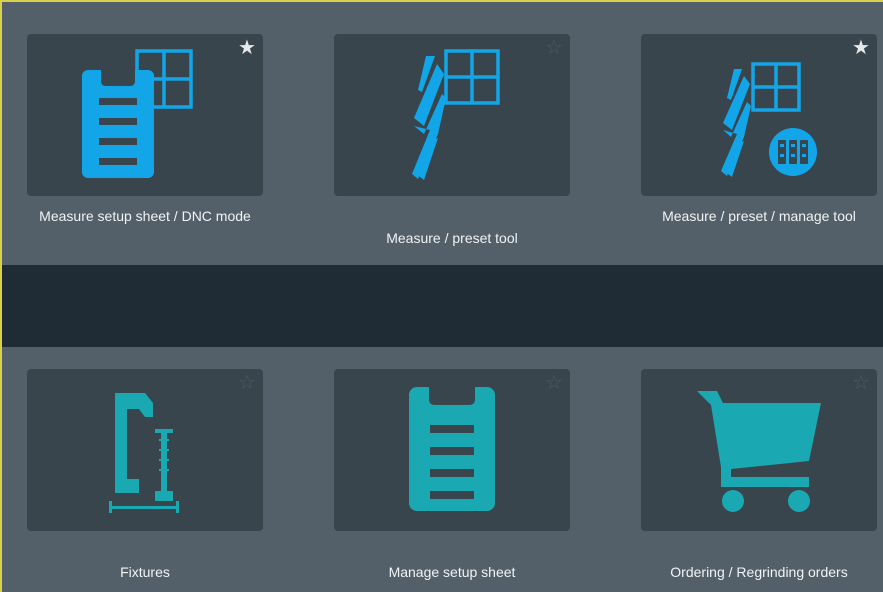  What do you see at coordinates (456, 114) in the screenshot?
I see `drill-grid-icon` at bounding box center [456, 114].